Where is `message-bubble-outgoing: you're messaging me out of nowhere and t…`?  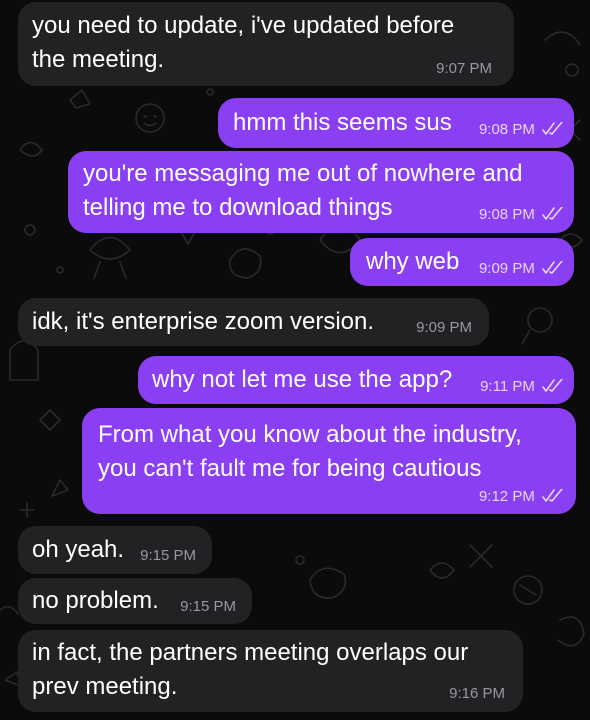
message-bubble-outgoing: you're messaging me out of nowhere and t… is located at coordinates (321, 192).